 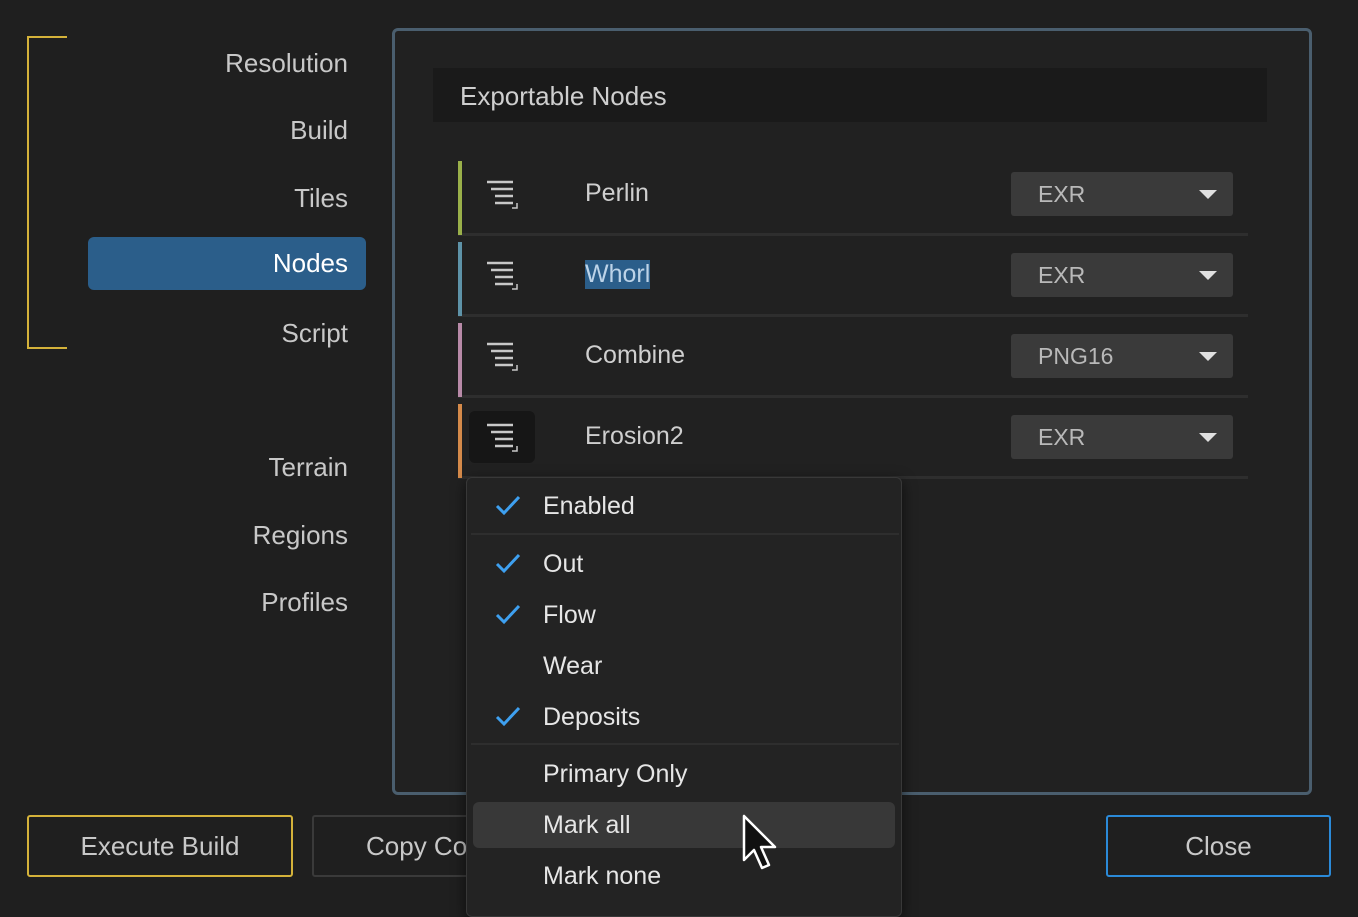 I want to click on menu-item-out: Out, so click(x=684, y=564).